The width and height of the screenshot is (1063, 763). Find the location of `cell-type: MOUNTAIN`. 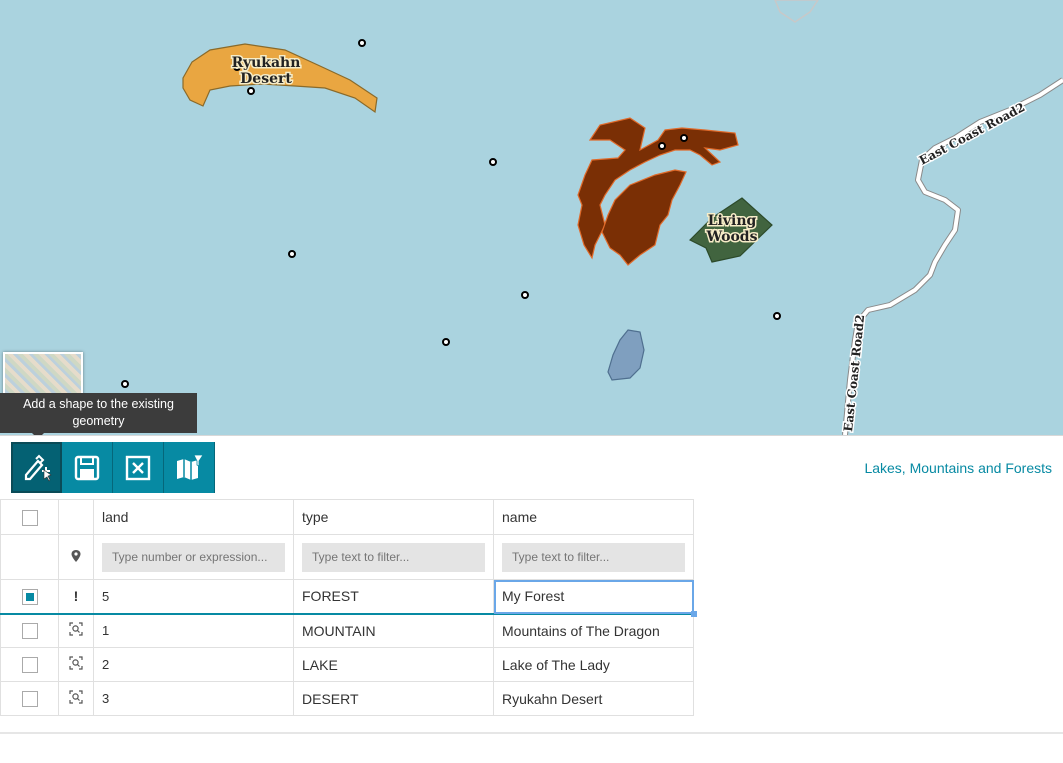

cell-type: MOUNTAIN is located at coordinates (393, 630).